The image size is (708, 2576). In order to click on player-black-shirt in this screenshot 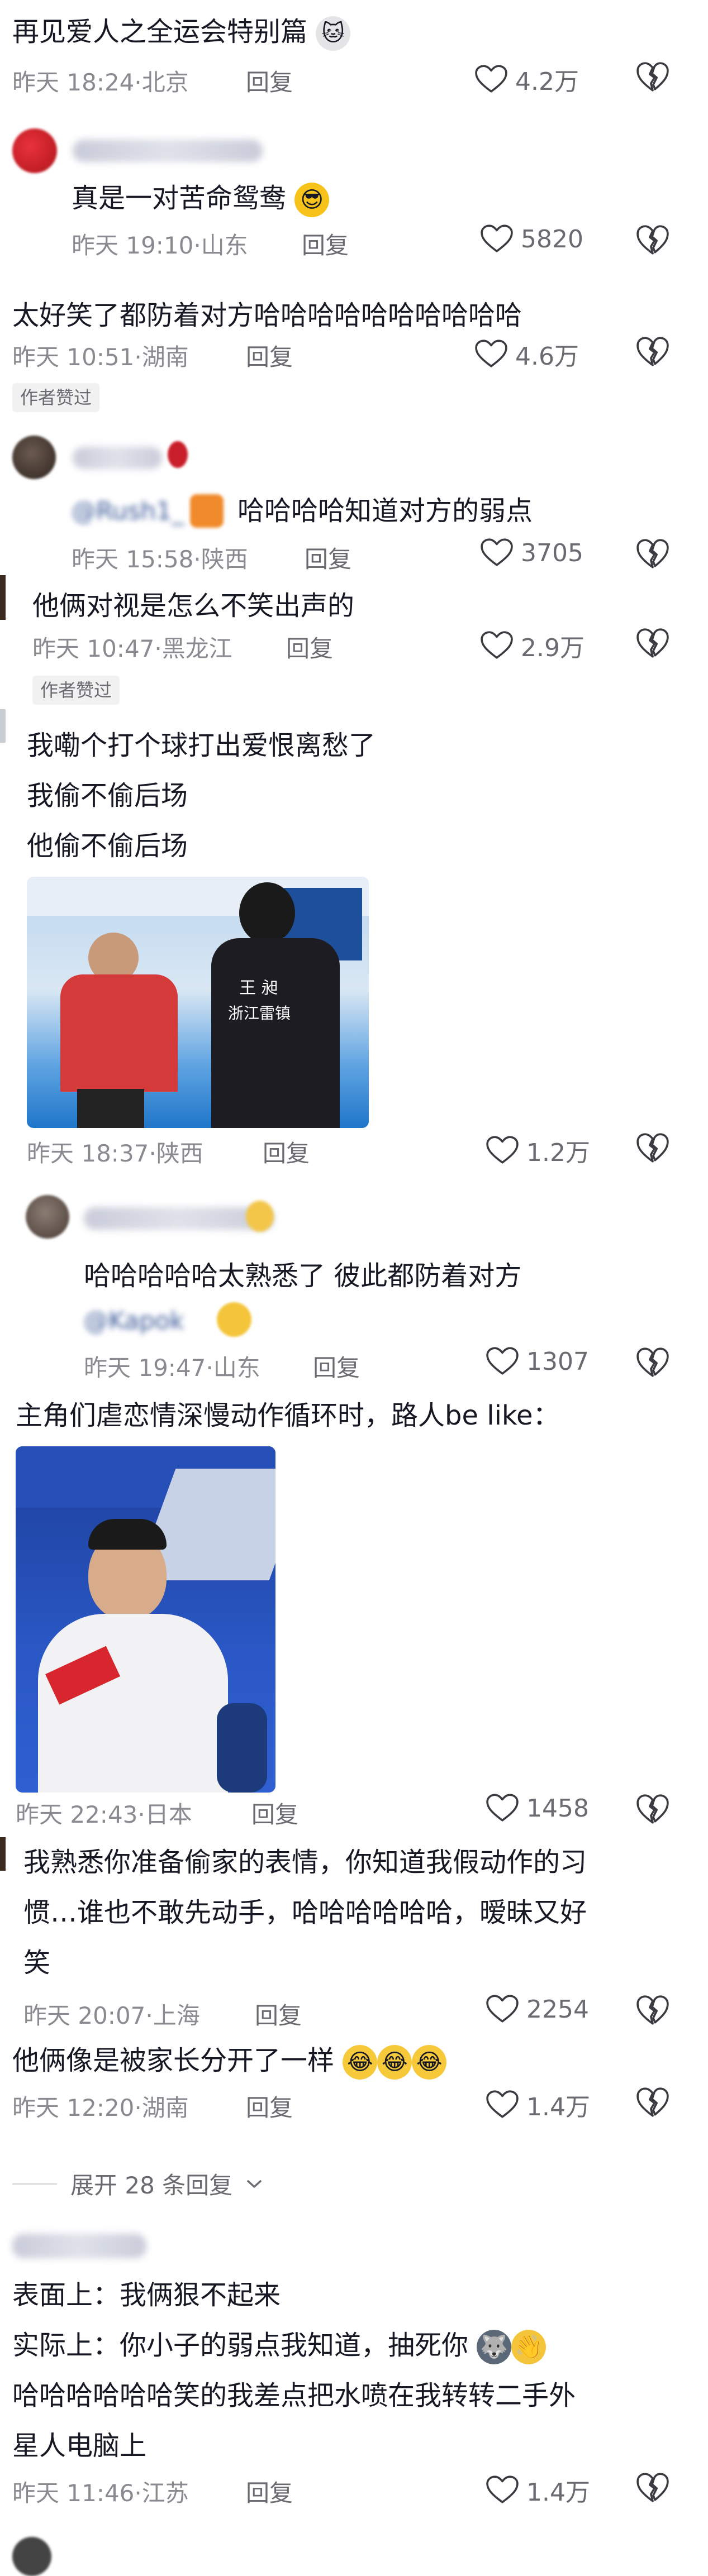, I will do `click(275, 1033)`.